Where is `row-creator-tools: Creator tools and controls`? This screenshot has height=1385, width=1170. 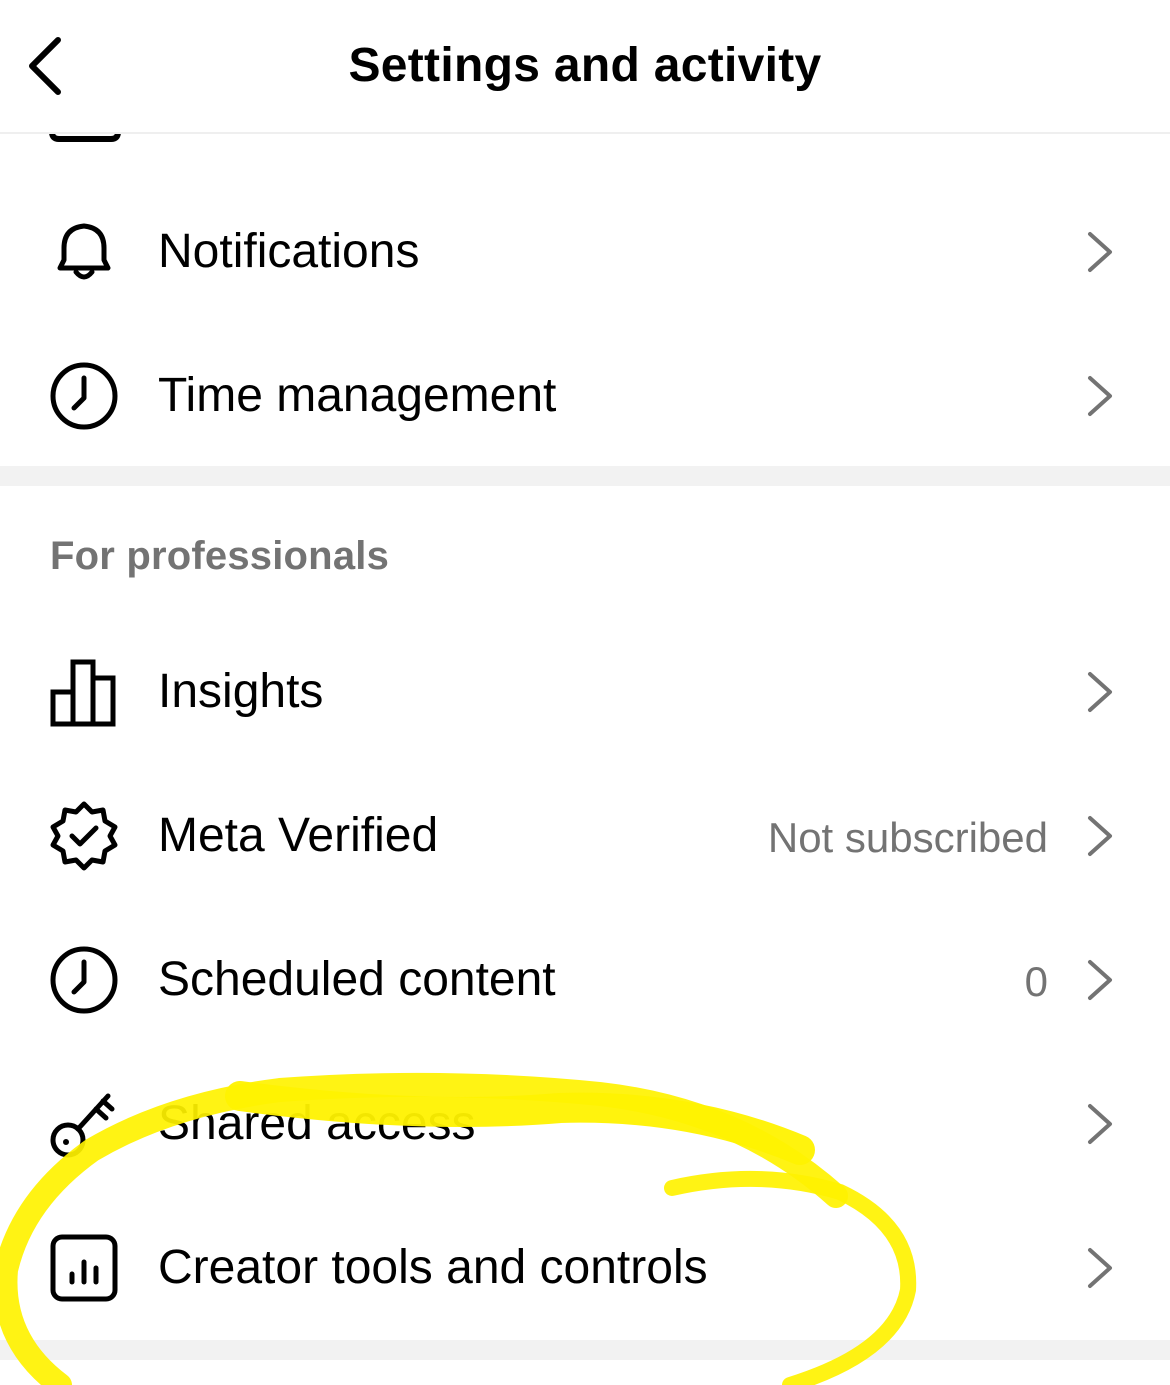
row-creator-tools: Creator tools and controls is located at coordinates (585, 1268).